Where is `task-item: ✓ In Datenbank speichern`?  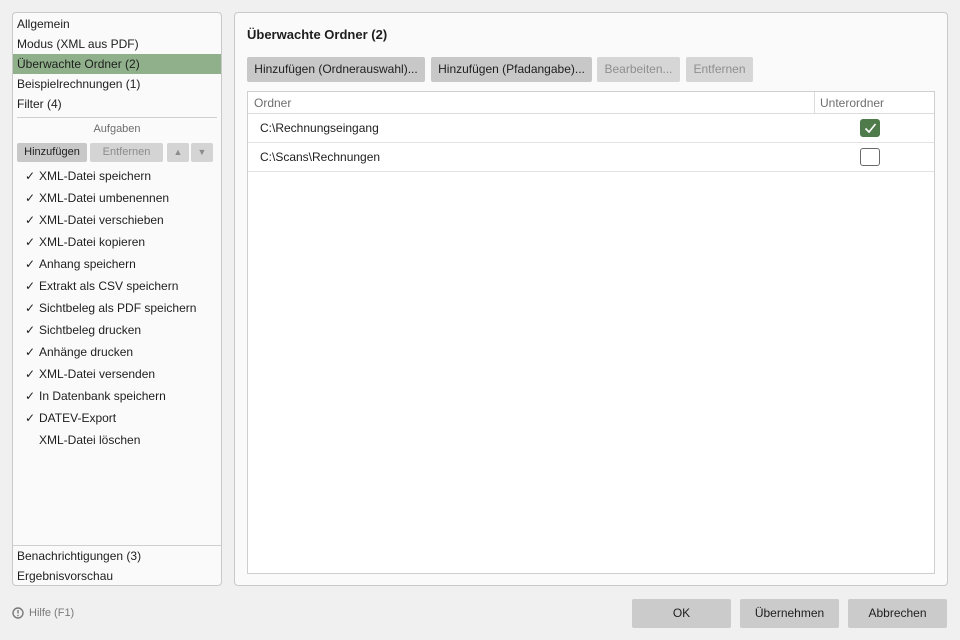
task-item: ✓ In Datenbank speichern is located at coordinates (95, 396).